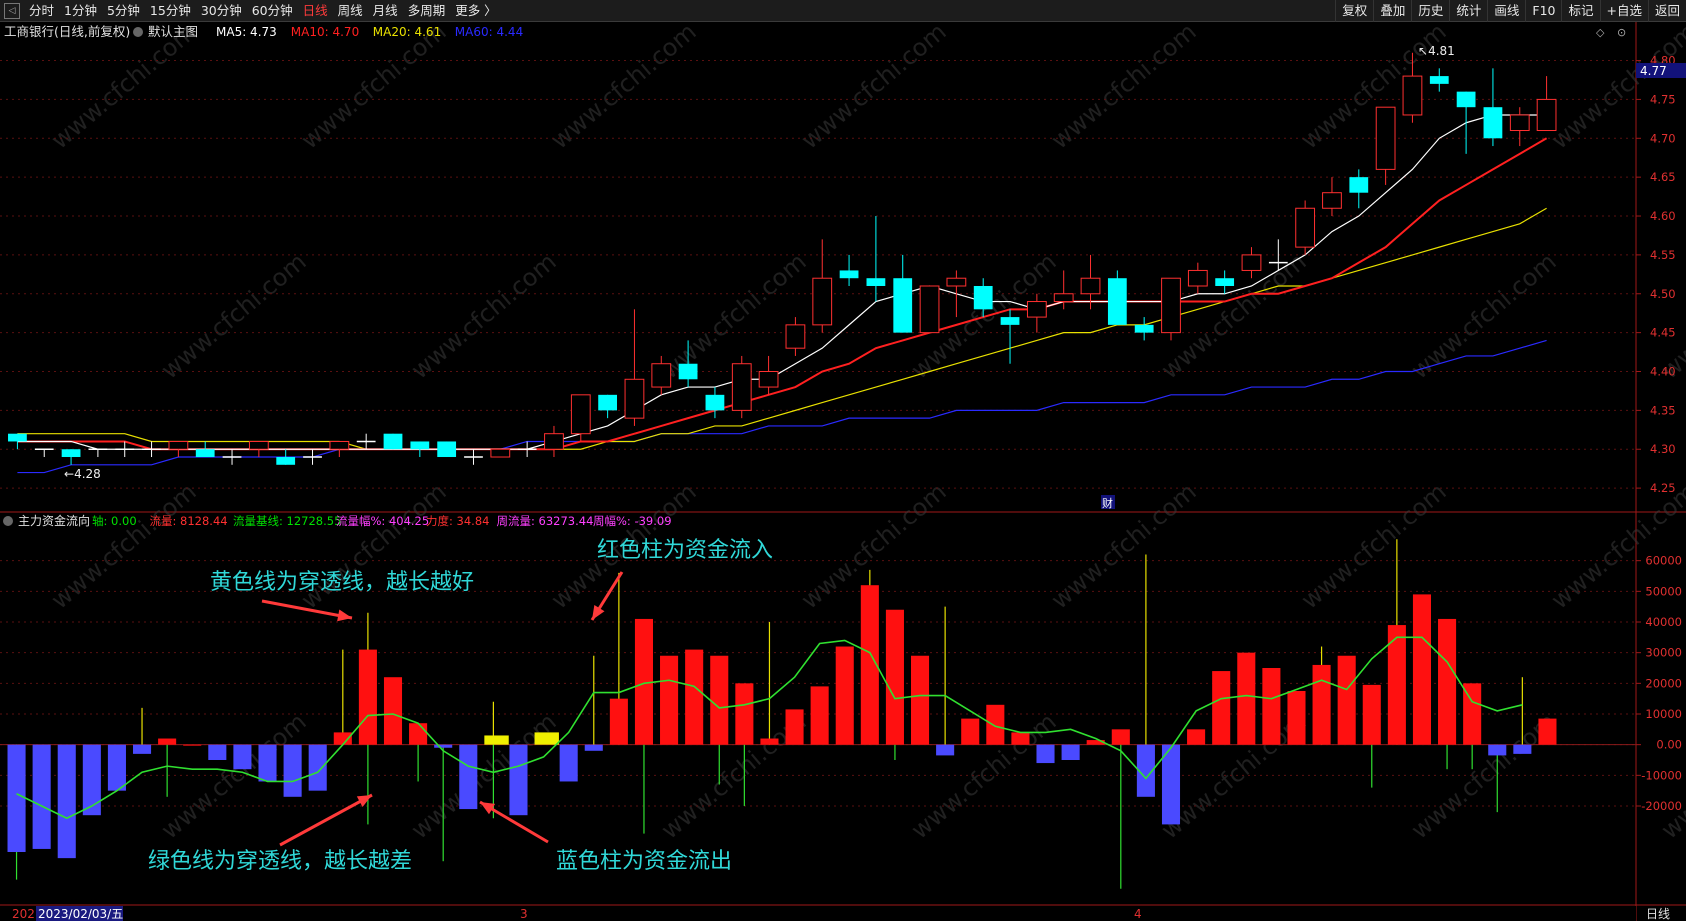 The height and width of the screenshot is (921, 1686). I want to click on price-tick-label: 4.40, so click(1663, 372).